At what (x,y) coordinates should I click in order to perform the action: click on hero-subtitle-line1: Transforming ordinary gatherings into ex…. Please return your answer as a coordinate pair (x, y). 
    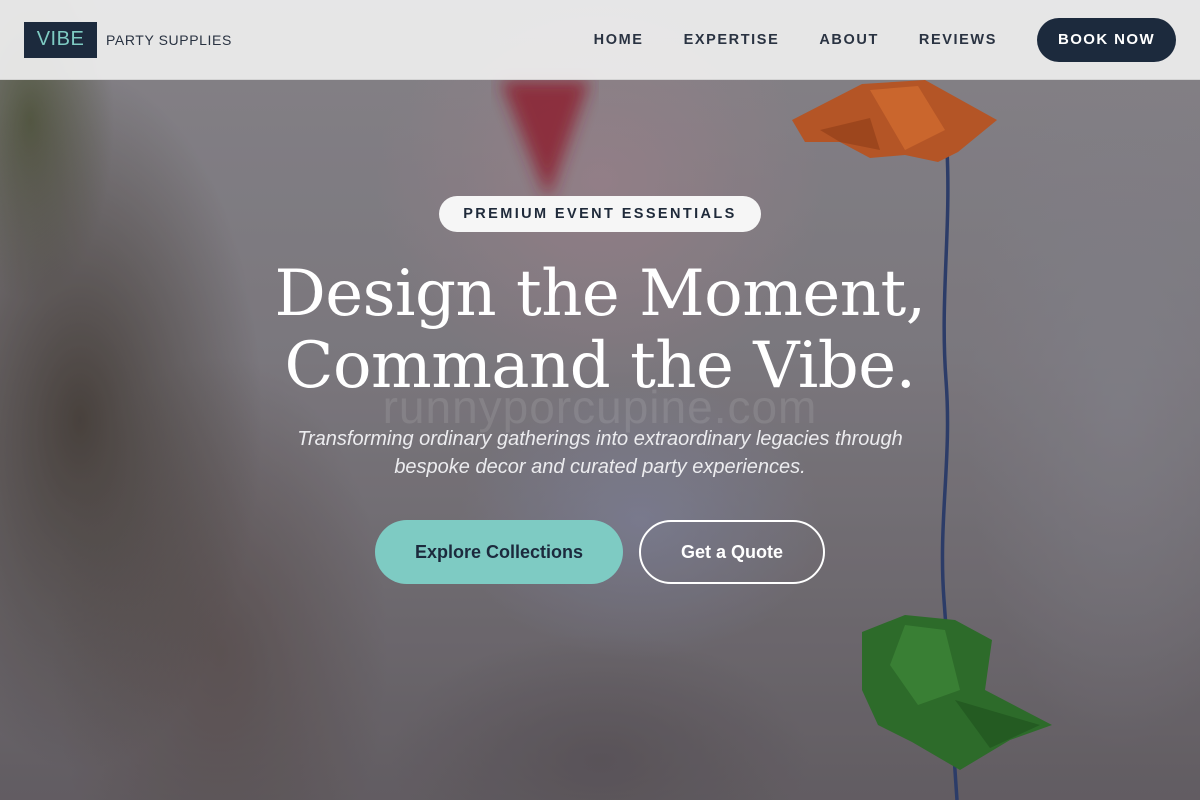
    Looking at the image, I should click on (600, 439).